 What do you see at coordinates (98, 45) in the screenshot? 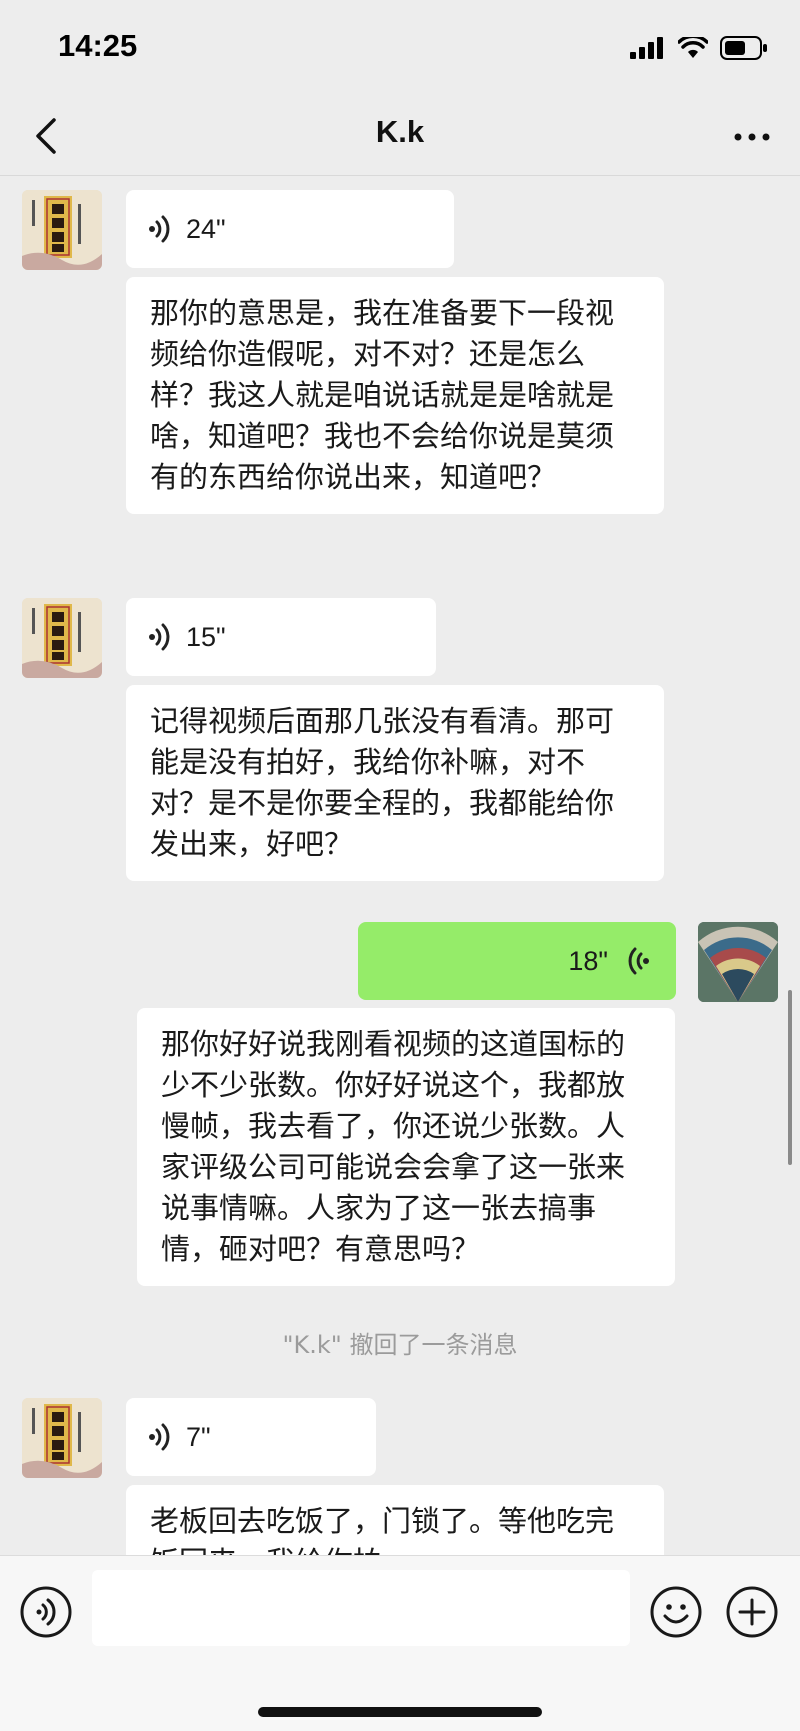
I see `status-time: 14:25` at bounding box center [98, 45].